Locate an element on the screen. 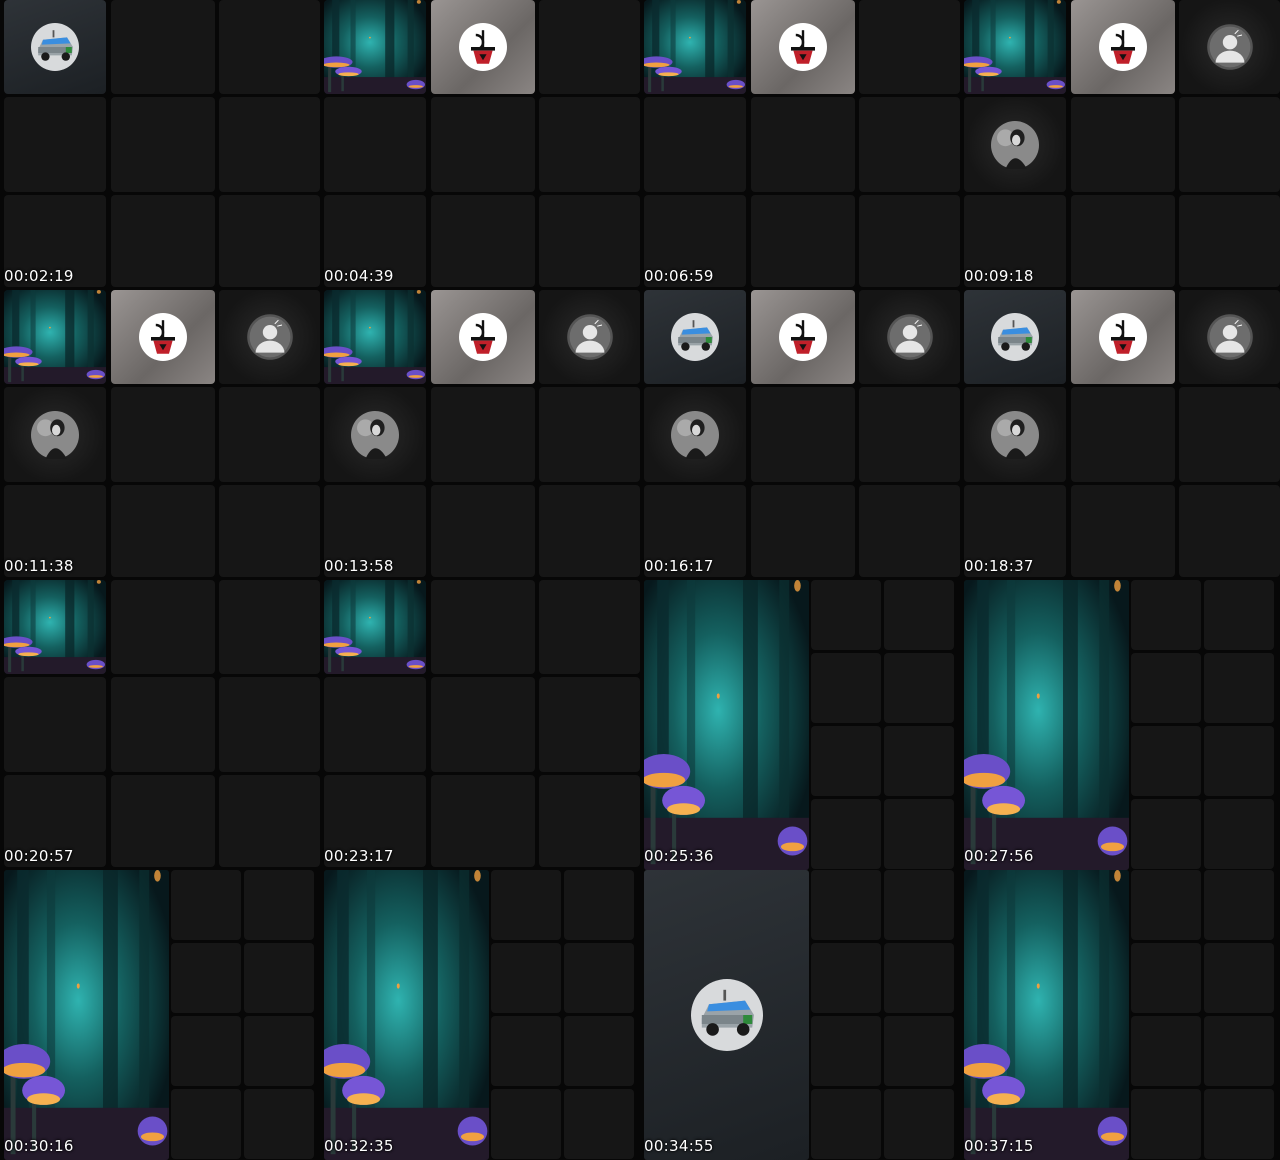 The height and width of the screenshot is (1160, 1280). spotlight-tile-tesla is located at coordinates (726, 1015).